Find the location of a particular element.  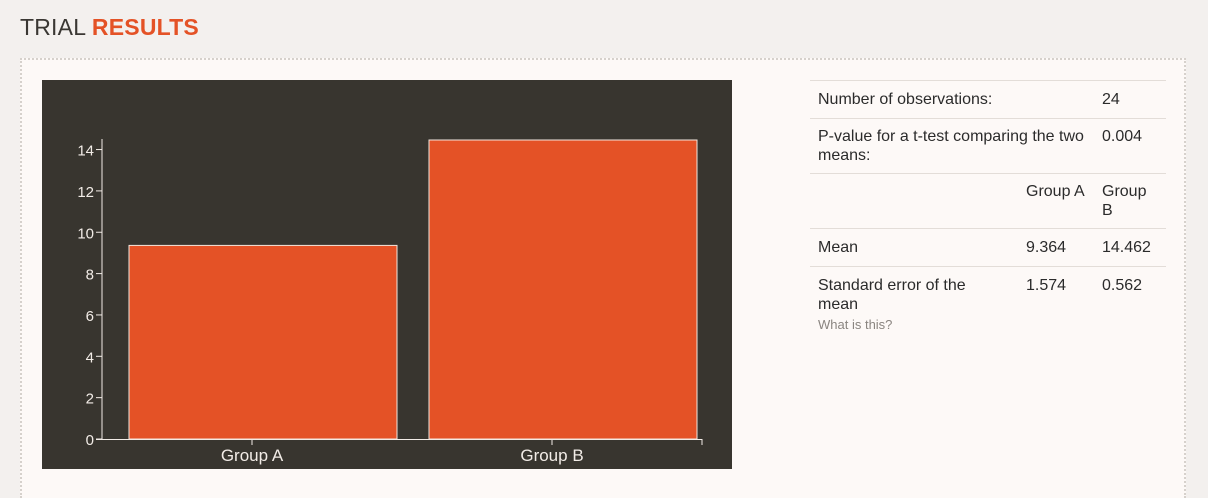

y-tick-label: 2 is located at coordinates (90, 399).